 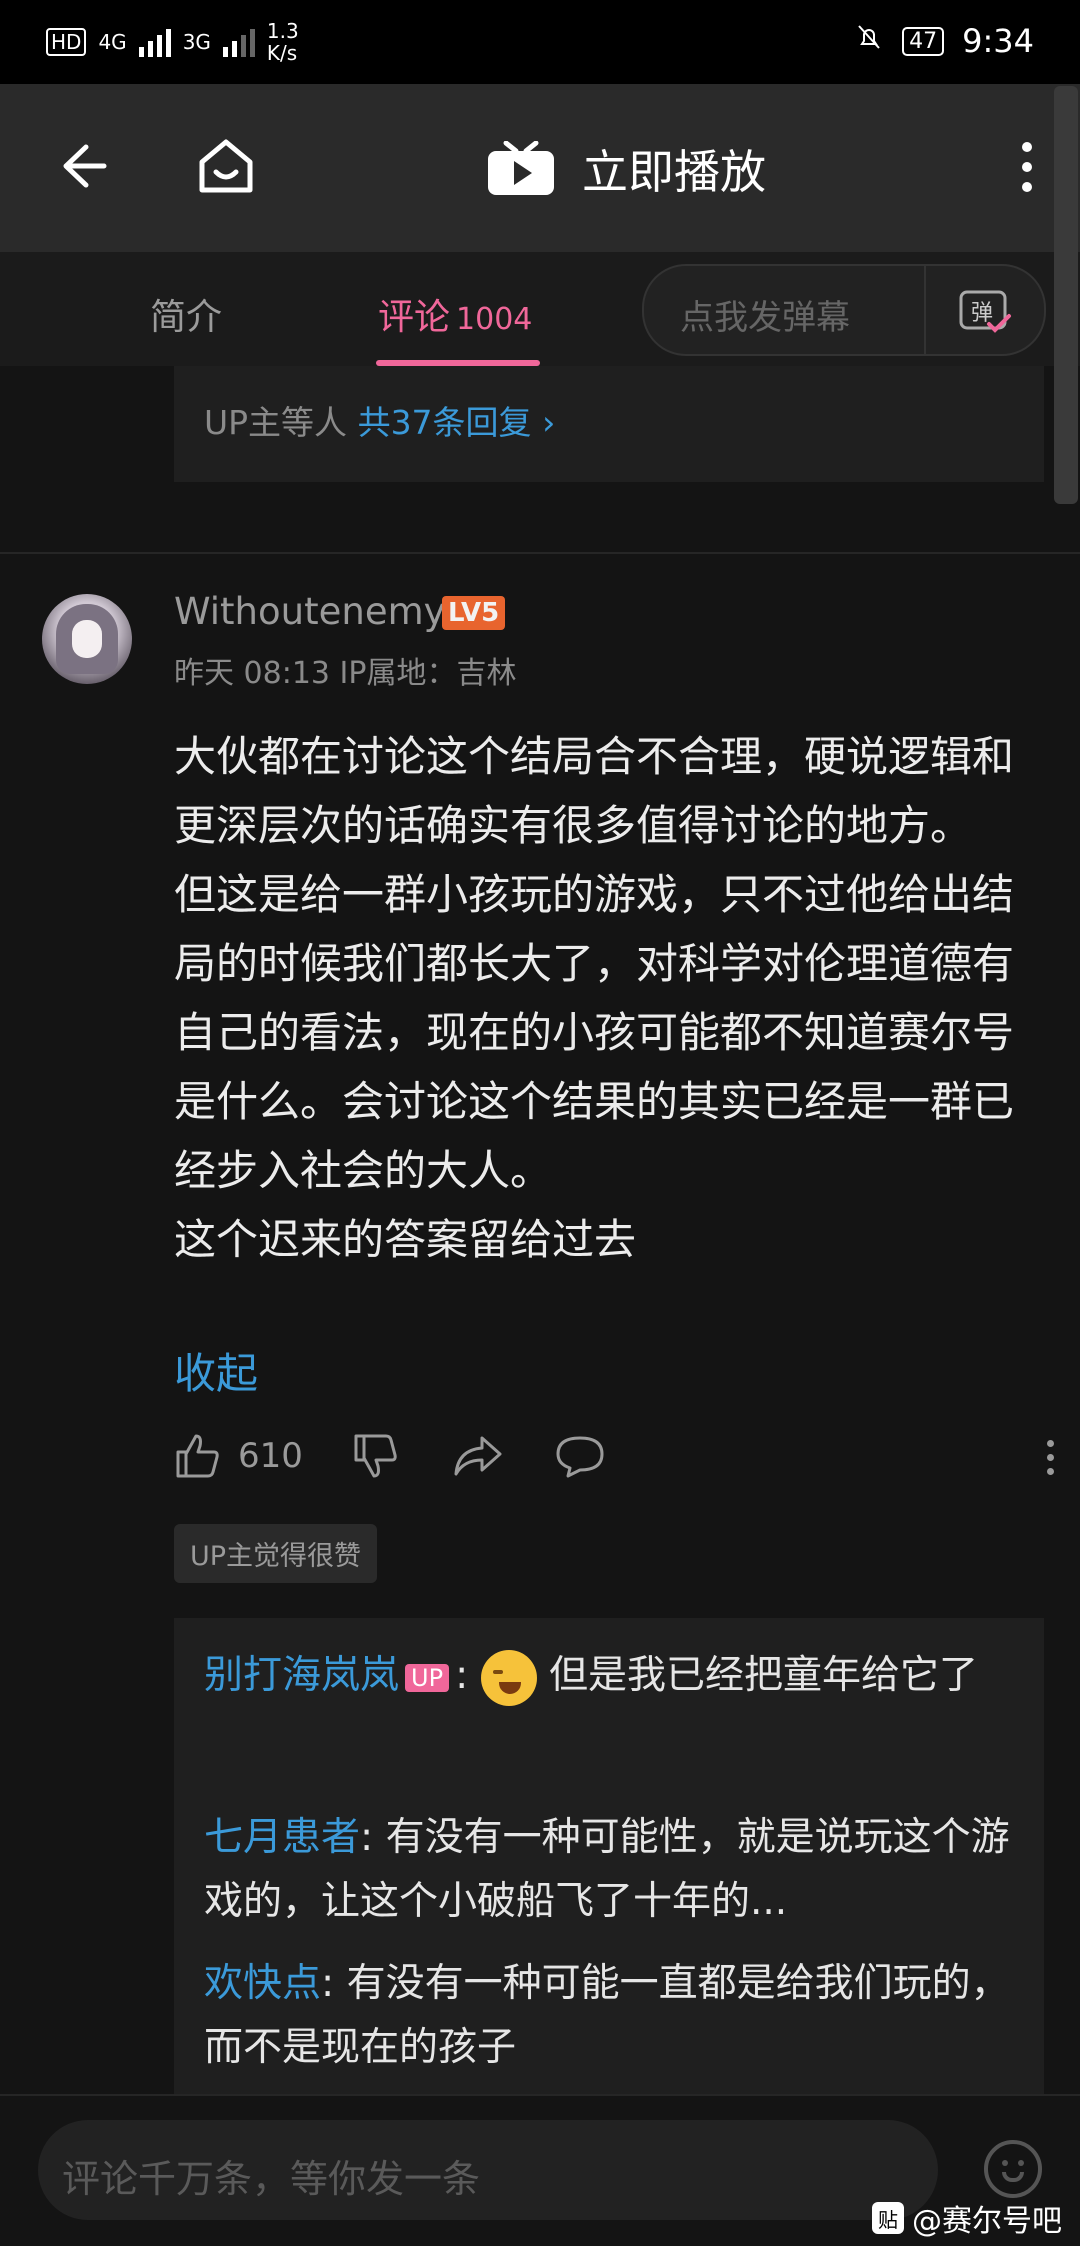 What do you see at coordinates (540, 42) in the screenshot?
I see `status-bar: HD 4G 3G 1.3 K/s 47 9:34` at bounding box center [540, 42].